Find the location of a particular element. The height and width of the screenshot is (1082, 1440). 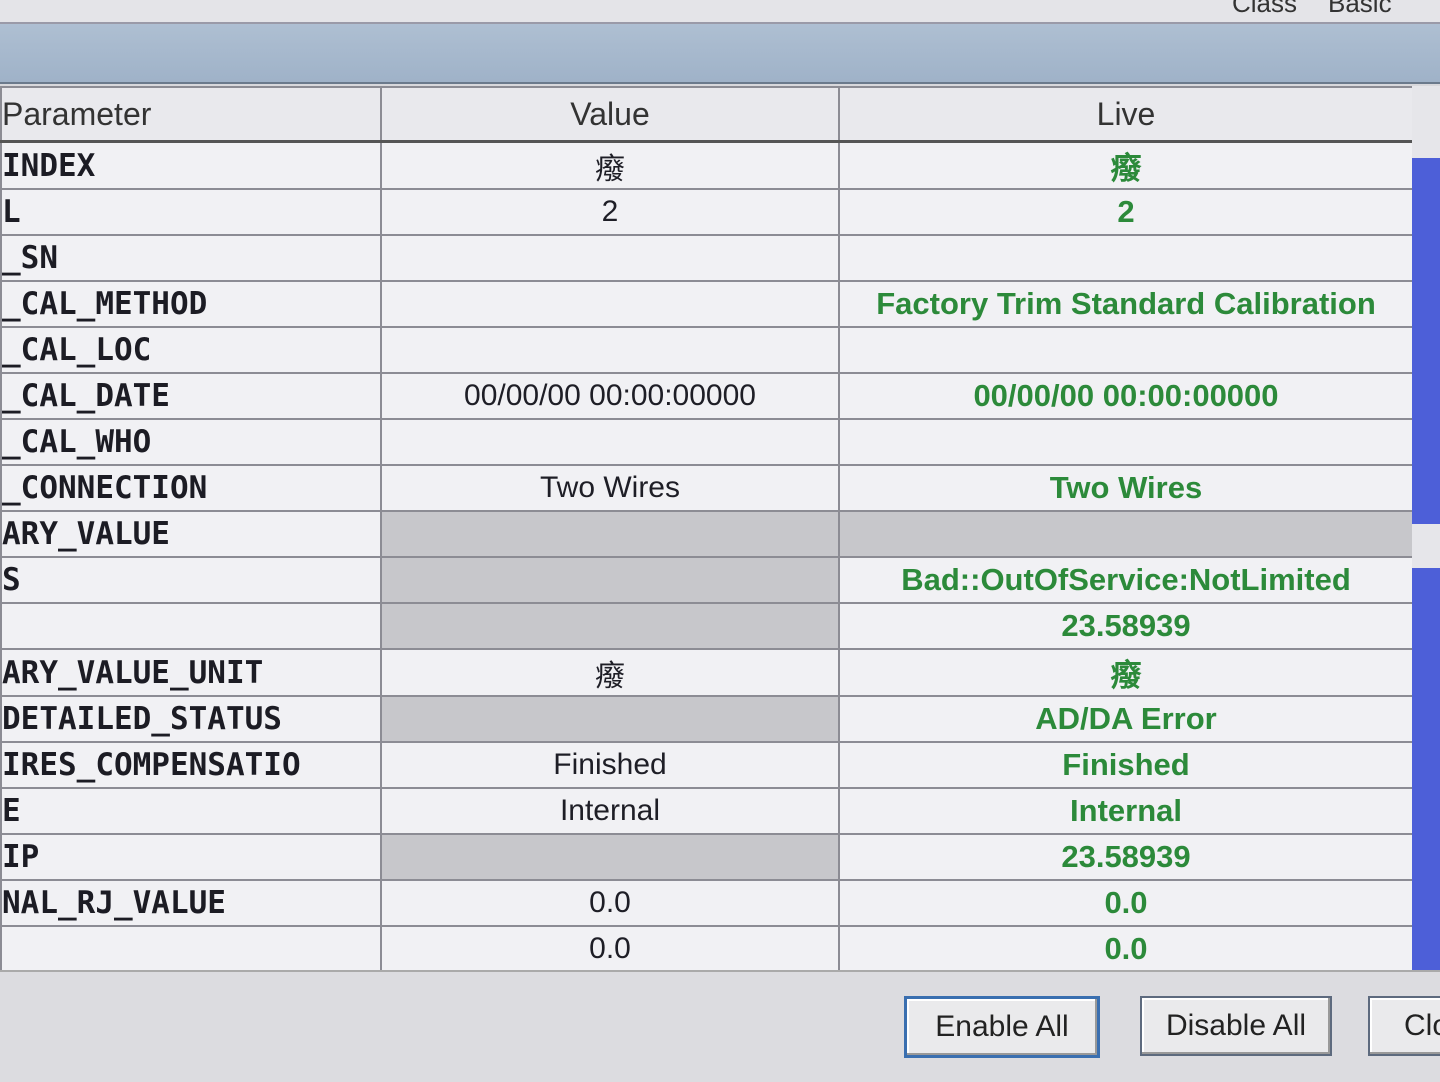

value-cell: Internal is located at coordinates (610, 811).